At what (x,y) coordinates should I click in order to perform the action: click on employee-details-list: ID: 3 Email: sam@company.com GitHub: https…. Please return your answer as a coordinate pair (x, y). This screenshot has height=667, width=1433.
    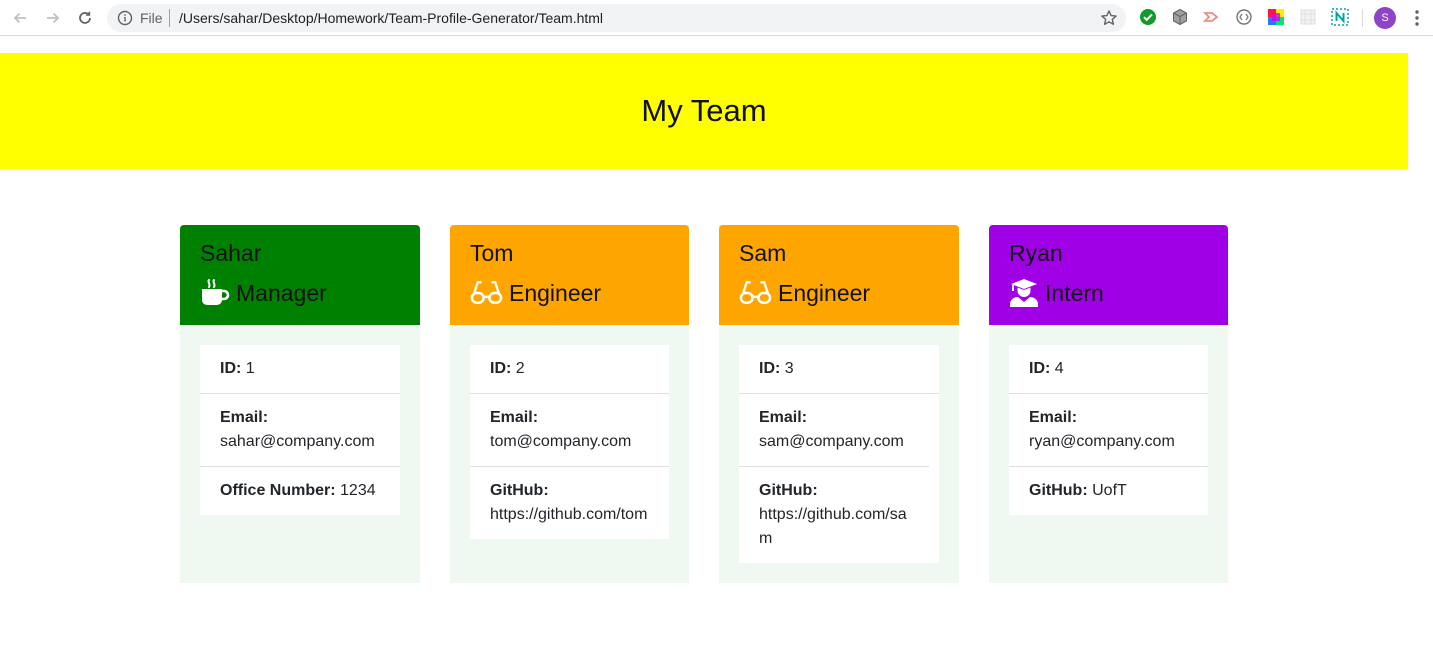
    Looking at the image, I should click on (839, 454).